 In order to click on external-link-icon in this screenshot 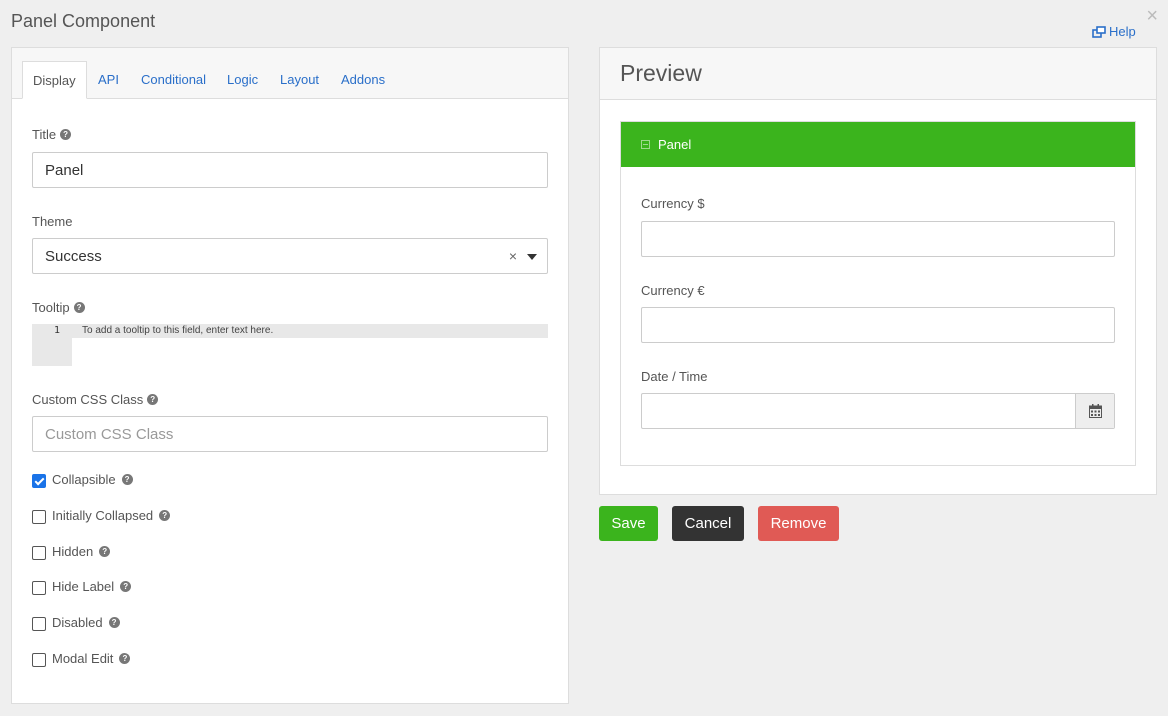, I will do `click(1099, 31)`.